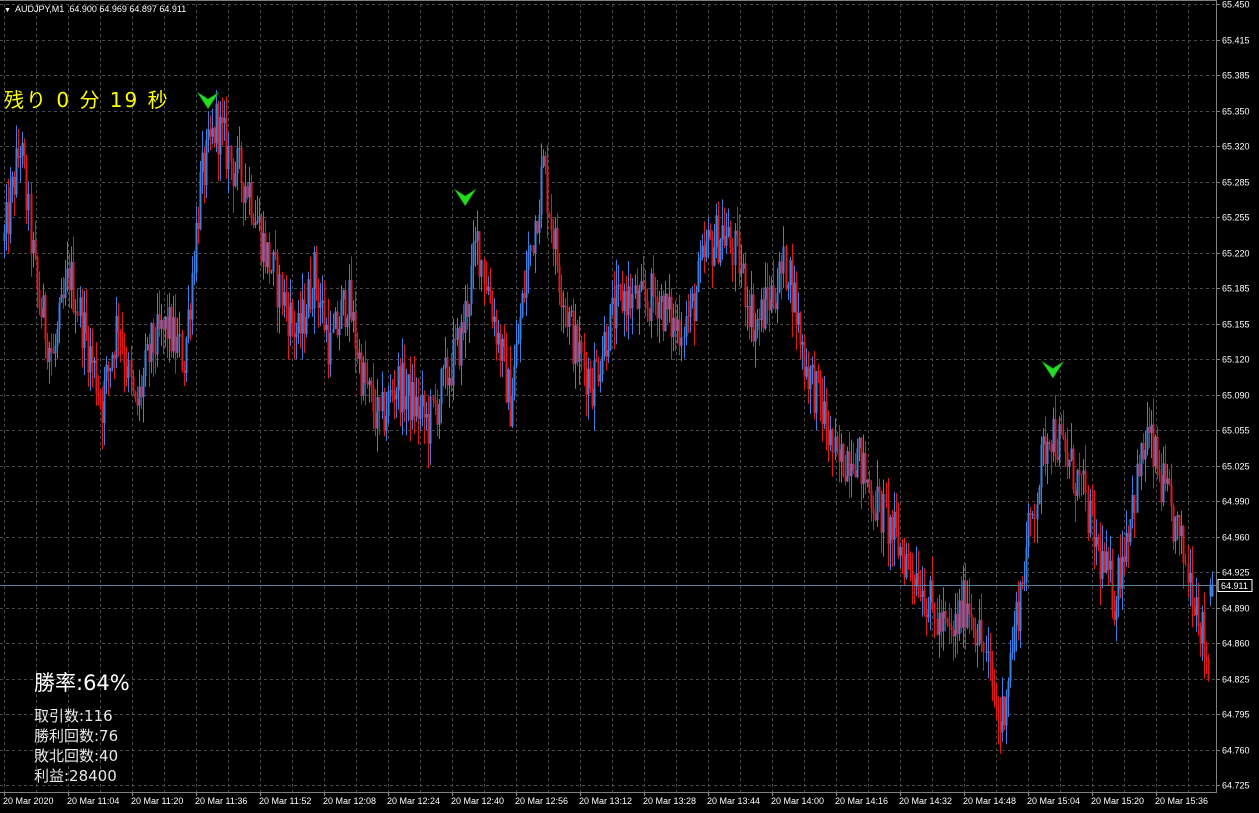 The height and width of the screenshot is (813, 1259). I want to click on price-axis-label: 65.350, so click(1236, 112).